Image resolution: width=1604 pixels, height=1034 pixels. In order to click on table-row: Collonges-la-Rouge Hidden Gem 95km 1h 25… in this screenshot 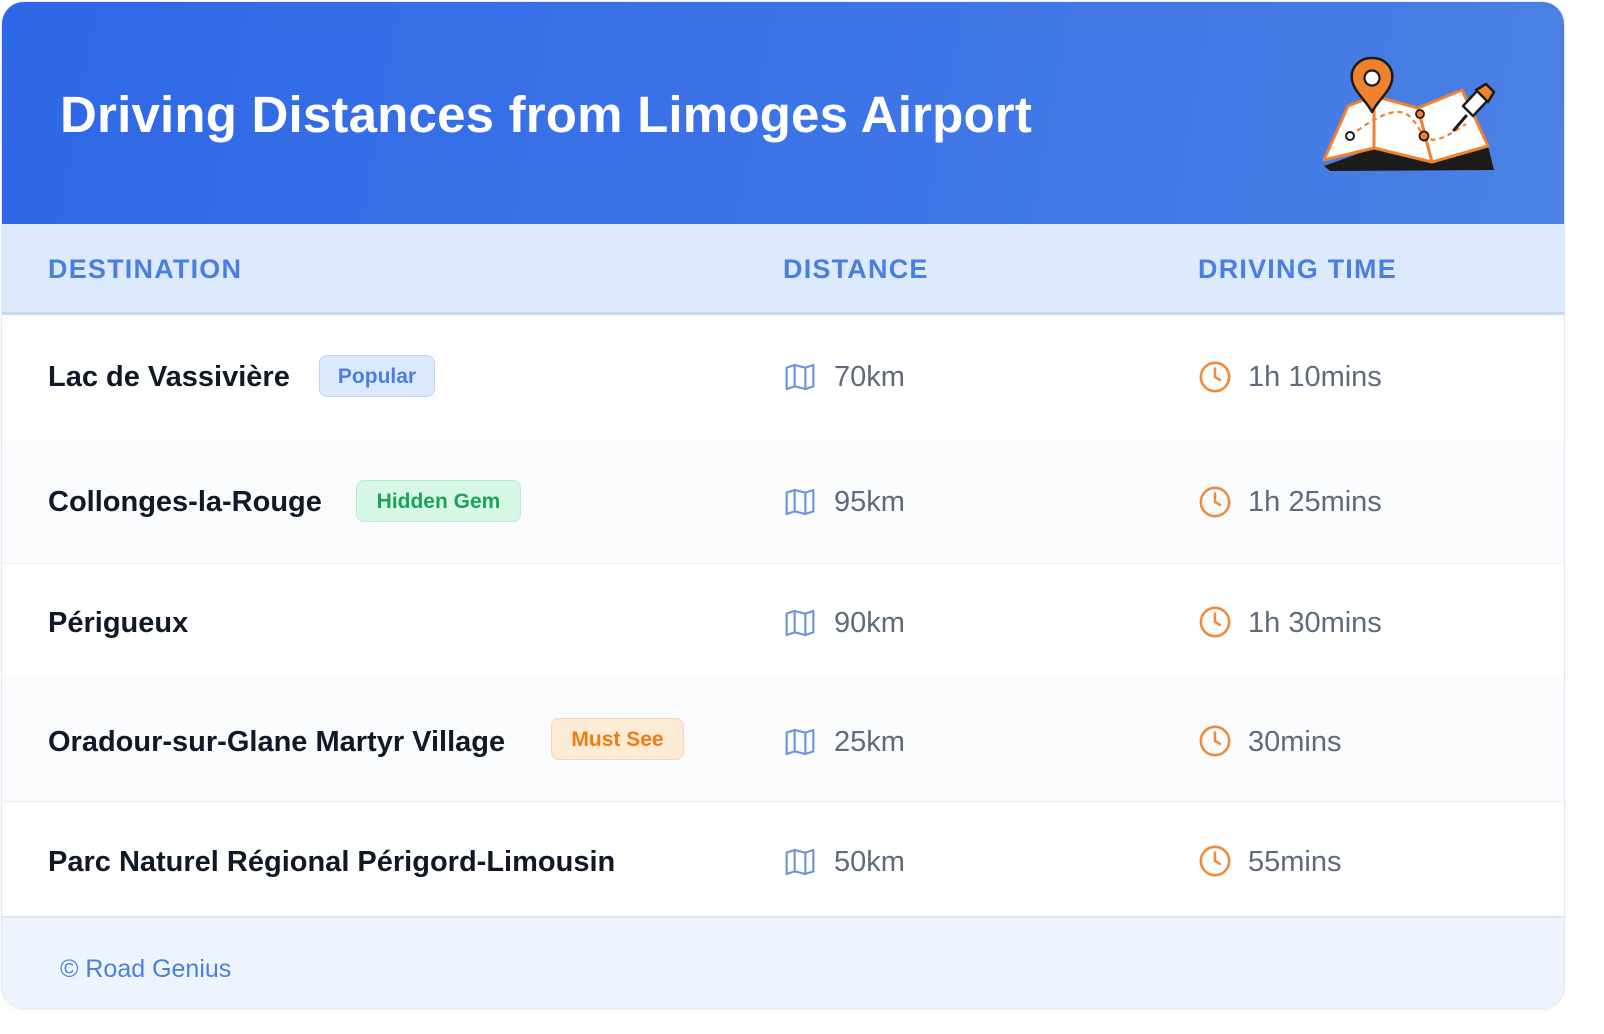, I will do `click(783, 501)`.